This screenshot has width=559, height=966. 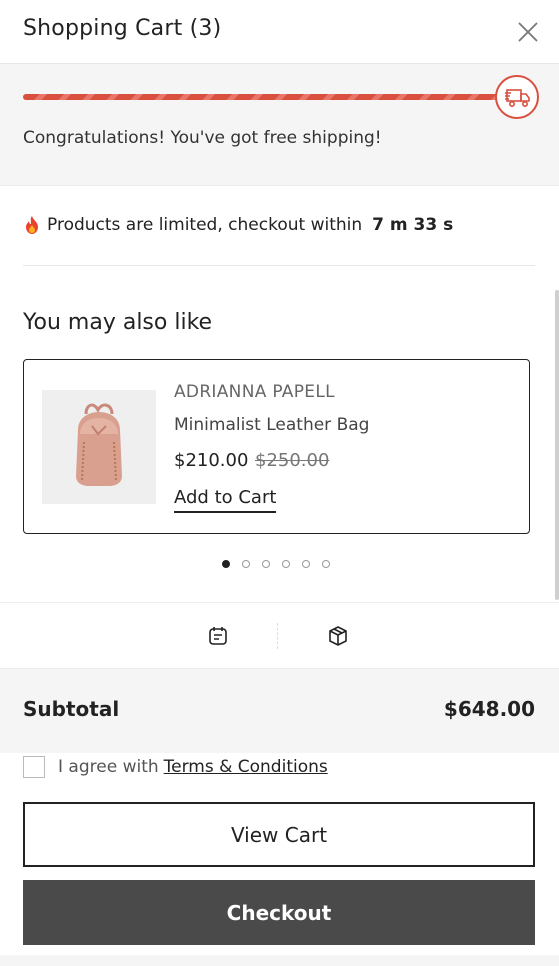 I want to click on terms-prefix: I agree with, so click(x=108, y=767).